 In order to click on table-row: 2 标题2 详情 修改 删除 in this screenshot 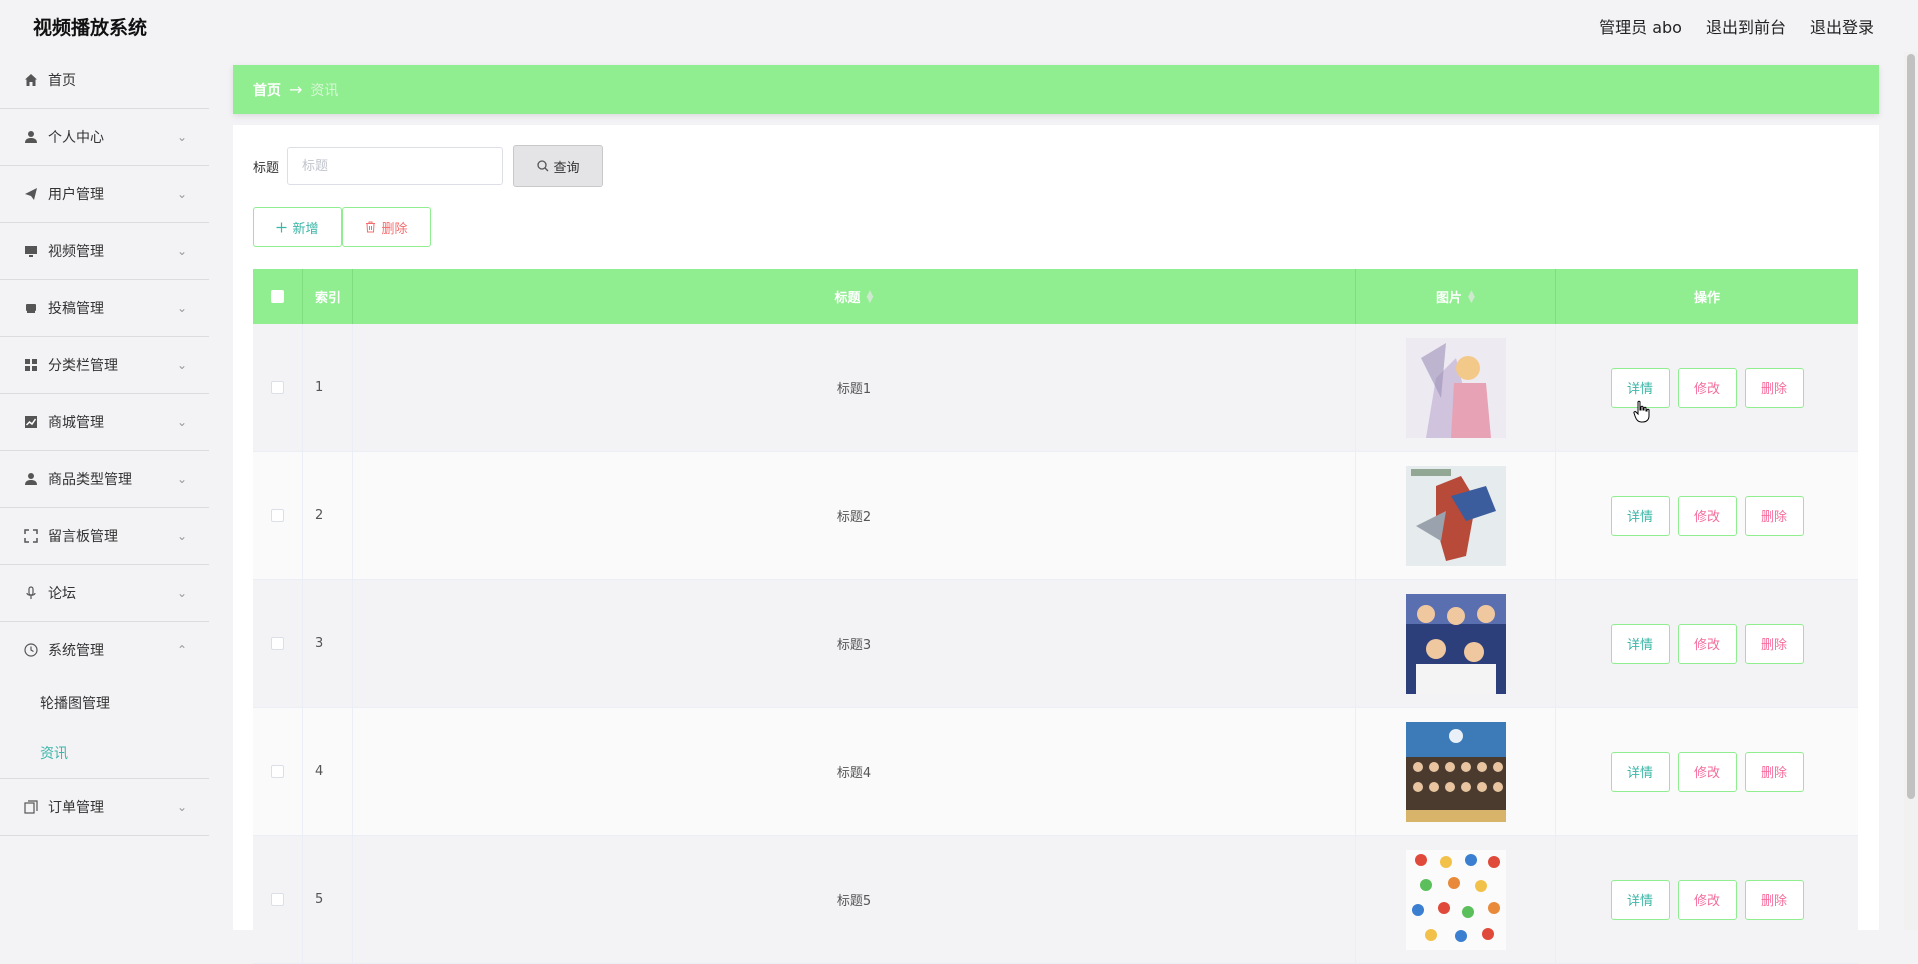, I will do `click(1055, 516)`.